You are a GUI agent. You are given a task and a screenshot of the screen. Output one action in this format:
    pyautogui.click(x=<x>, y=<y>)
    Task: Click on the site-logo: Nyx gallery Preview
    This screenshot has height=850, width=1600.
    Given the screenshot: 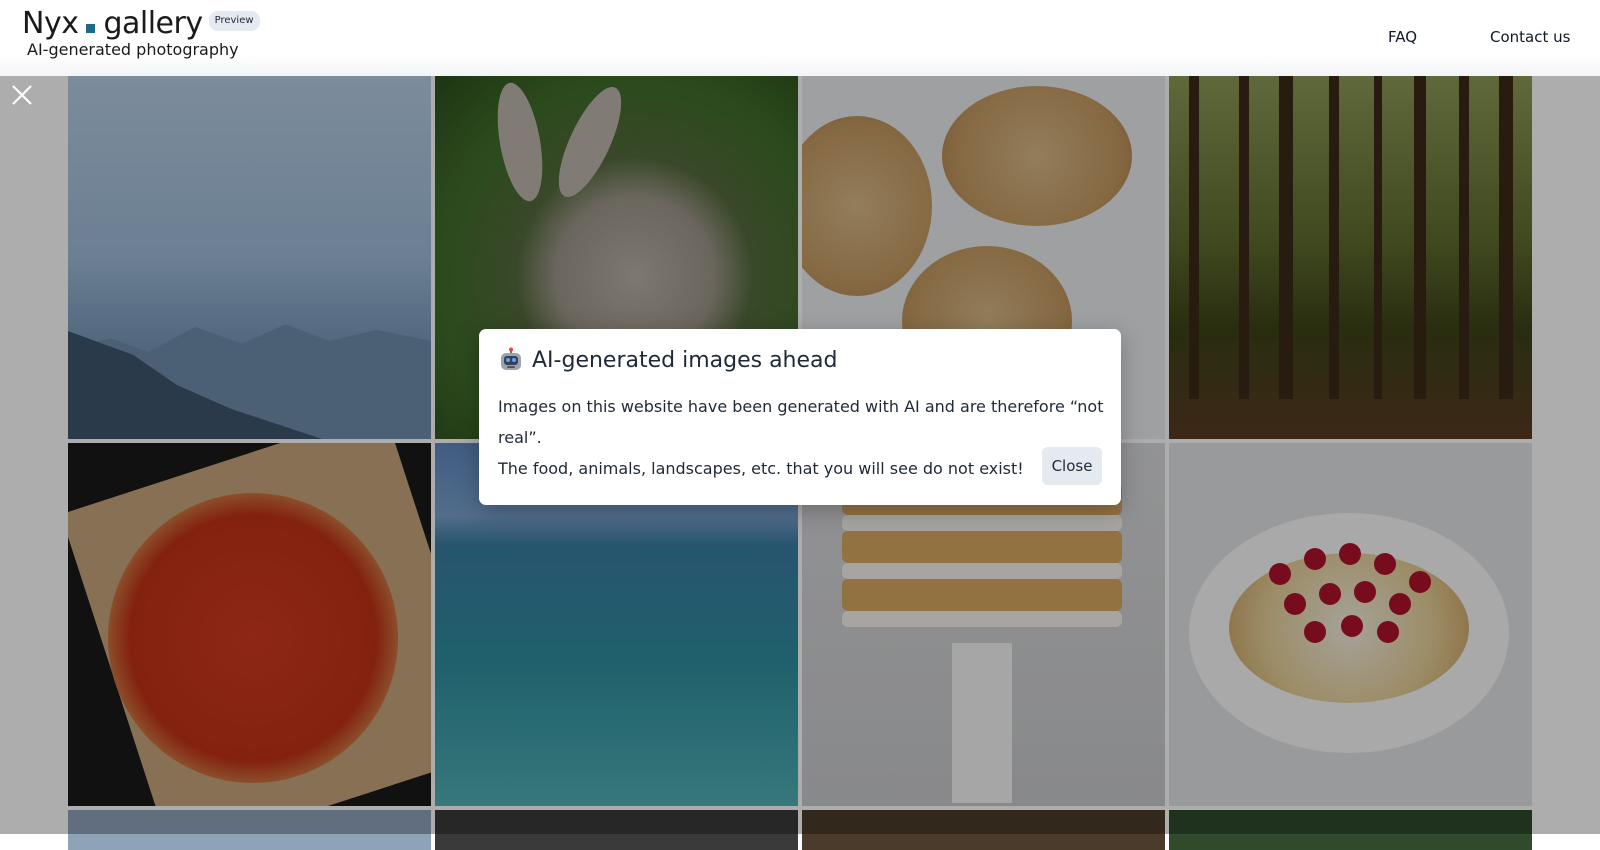 What is the action you would take?
    pyautogui.click(x=141, y=24)
    